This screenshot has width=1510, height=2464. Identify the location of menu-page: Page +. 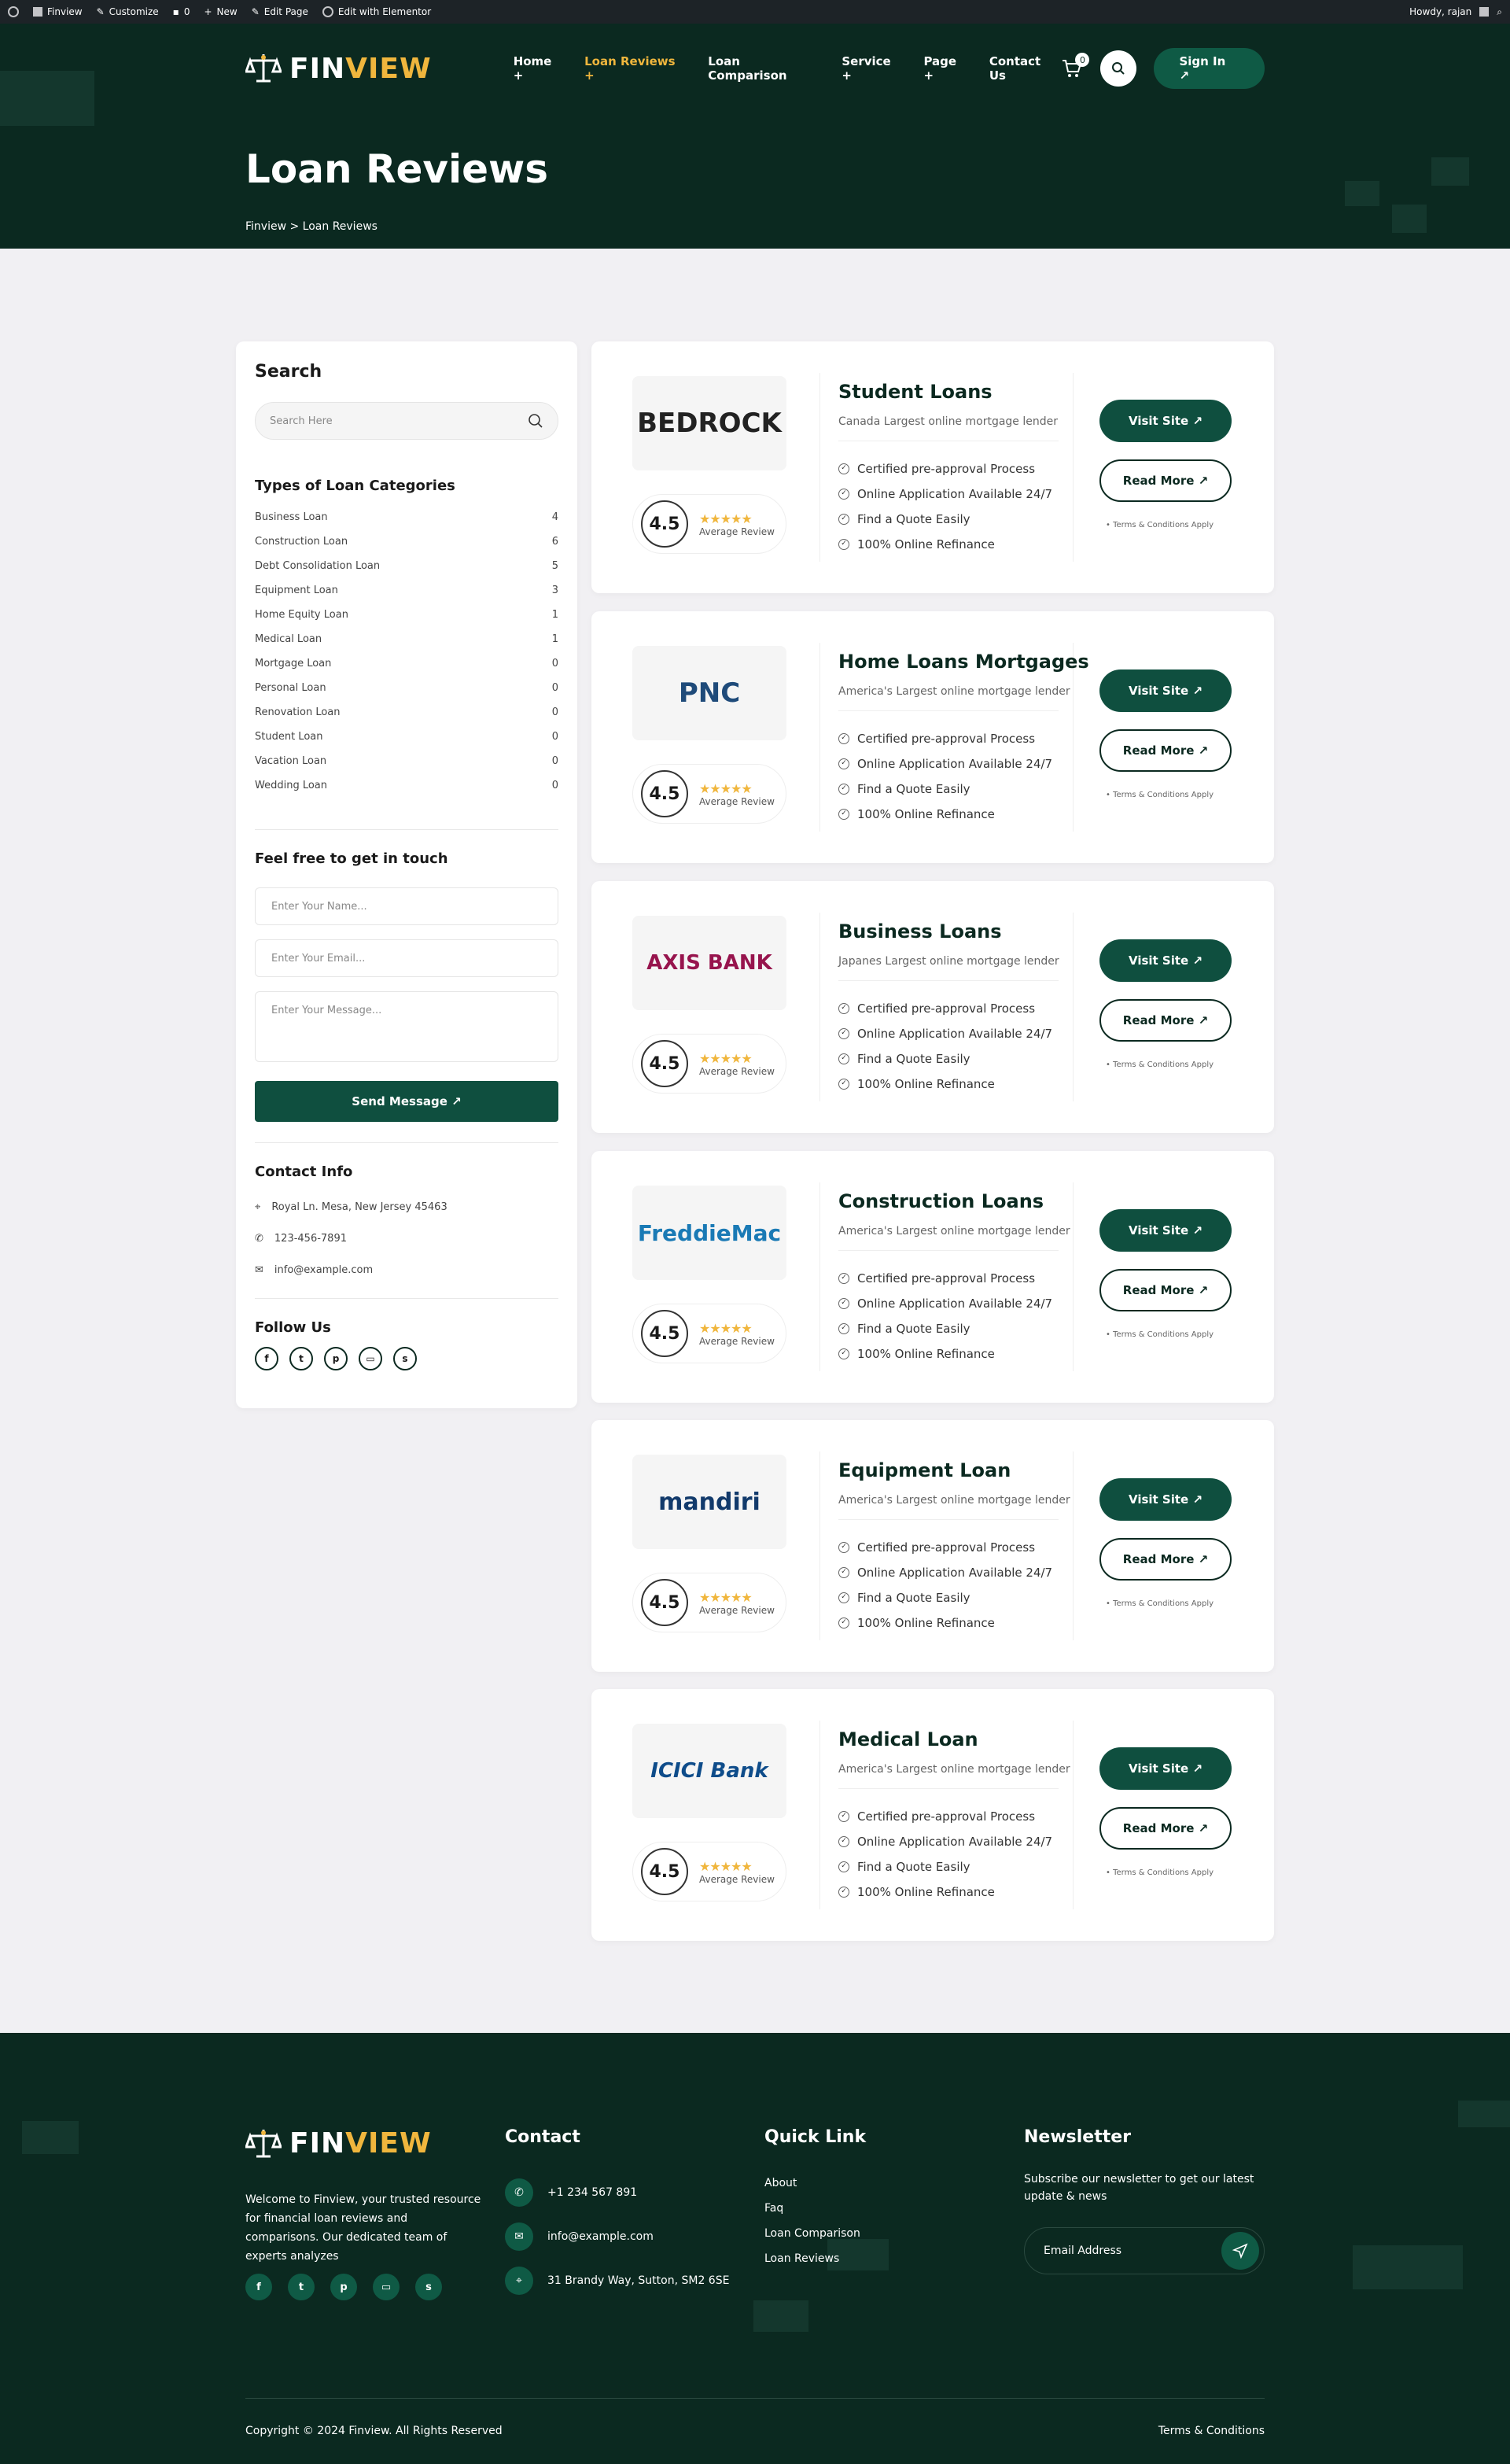
(947, 68).